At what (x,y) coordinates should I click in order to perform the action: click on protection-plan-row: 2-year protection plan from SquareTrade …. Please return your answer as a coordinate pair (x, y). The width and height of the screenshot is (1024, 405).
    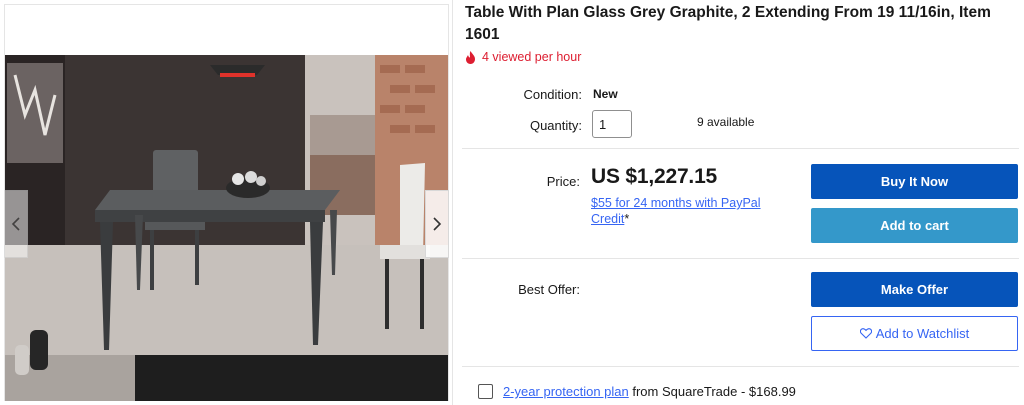
    Looking at the image, I should click on (637, 391).